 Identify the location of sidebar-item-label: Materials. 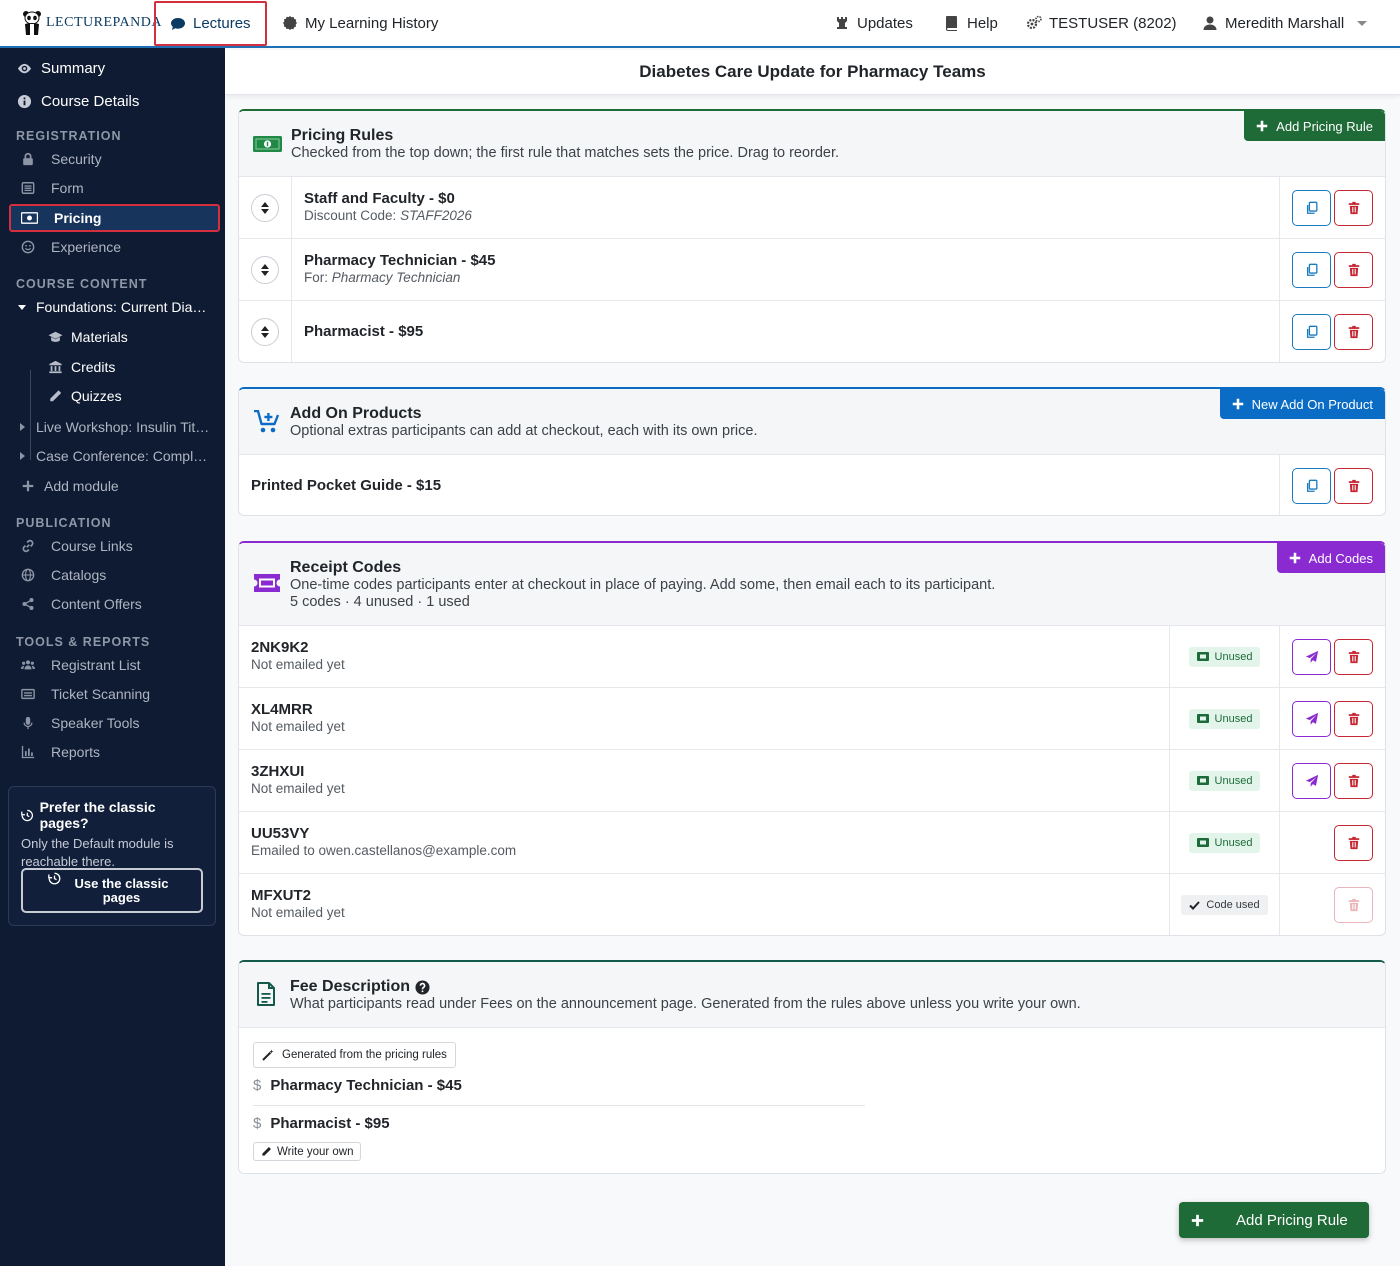
(99, 337).